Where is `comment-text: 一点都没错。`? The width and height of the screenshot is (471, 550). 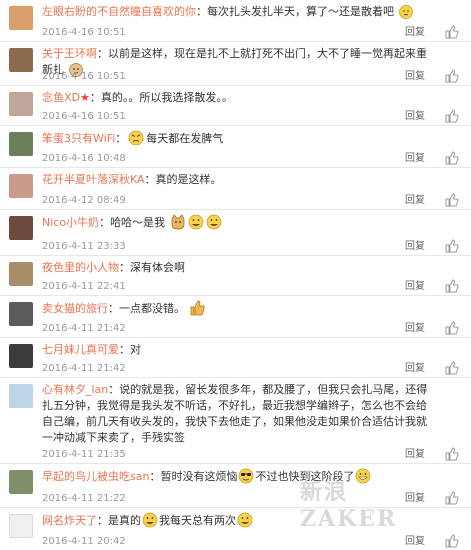 comment-text: 一点都没错。 is located at coordinates (152, 308).